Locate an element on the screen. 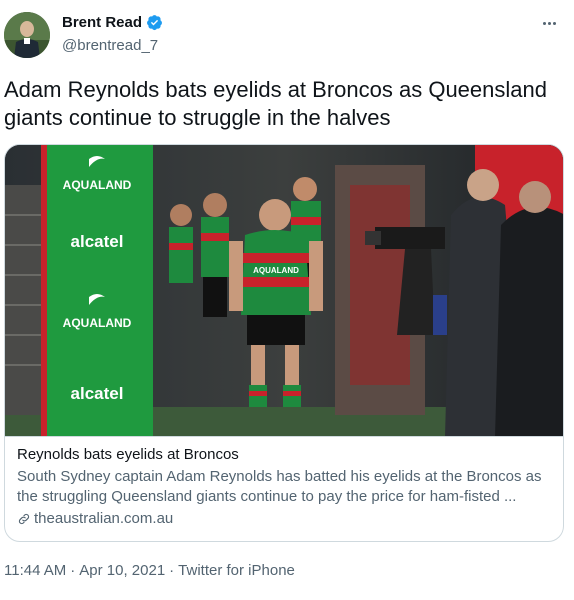 The image size is (574, 600). jersey-sponsor: AQUALAND is located at coordinates (276, 270).